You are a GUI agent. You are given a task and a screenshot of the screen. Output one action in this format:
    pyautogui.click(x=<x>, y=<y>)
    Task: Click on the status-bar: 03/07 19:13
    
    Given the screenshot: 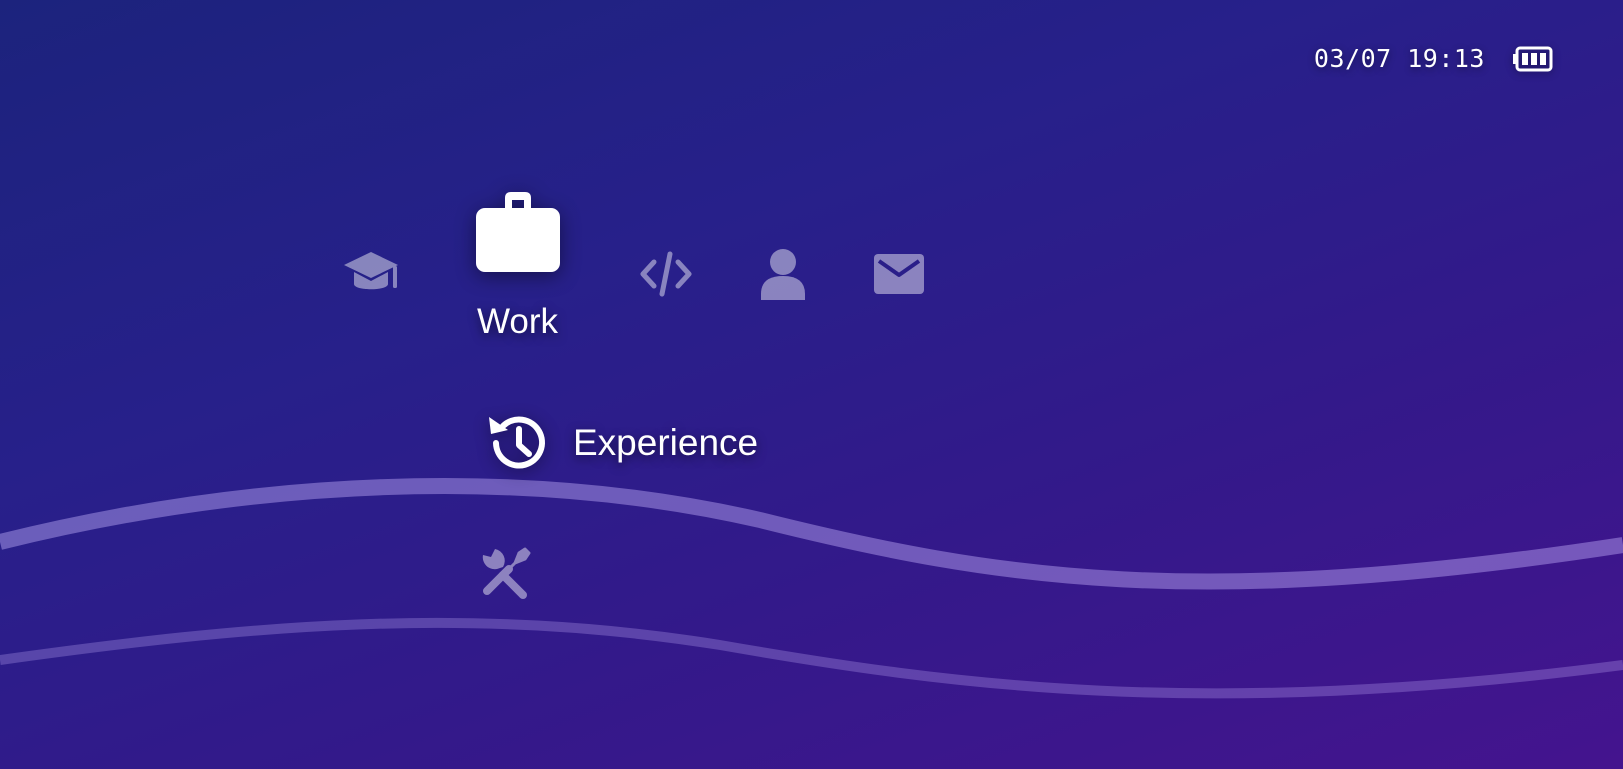 What is the action you would take?
    pyautogui.click(x=1433, y=58)
    